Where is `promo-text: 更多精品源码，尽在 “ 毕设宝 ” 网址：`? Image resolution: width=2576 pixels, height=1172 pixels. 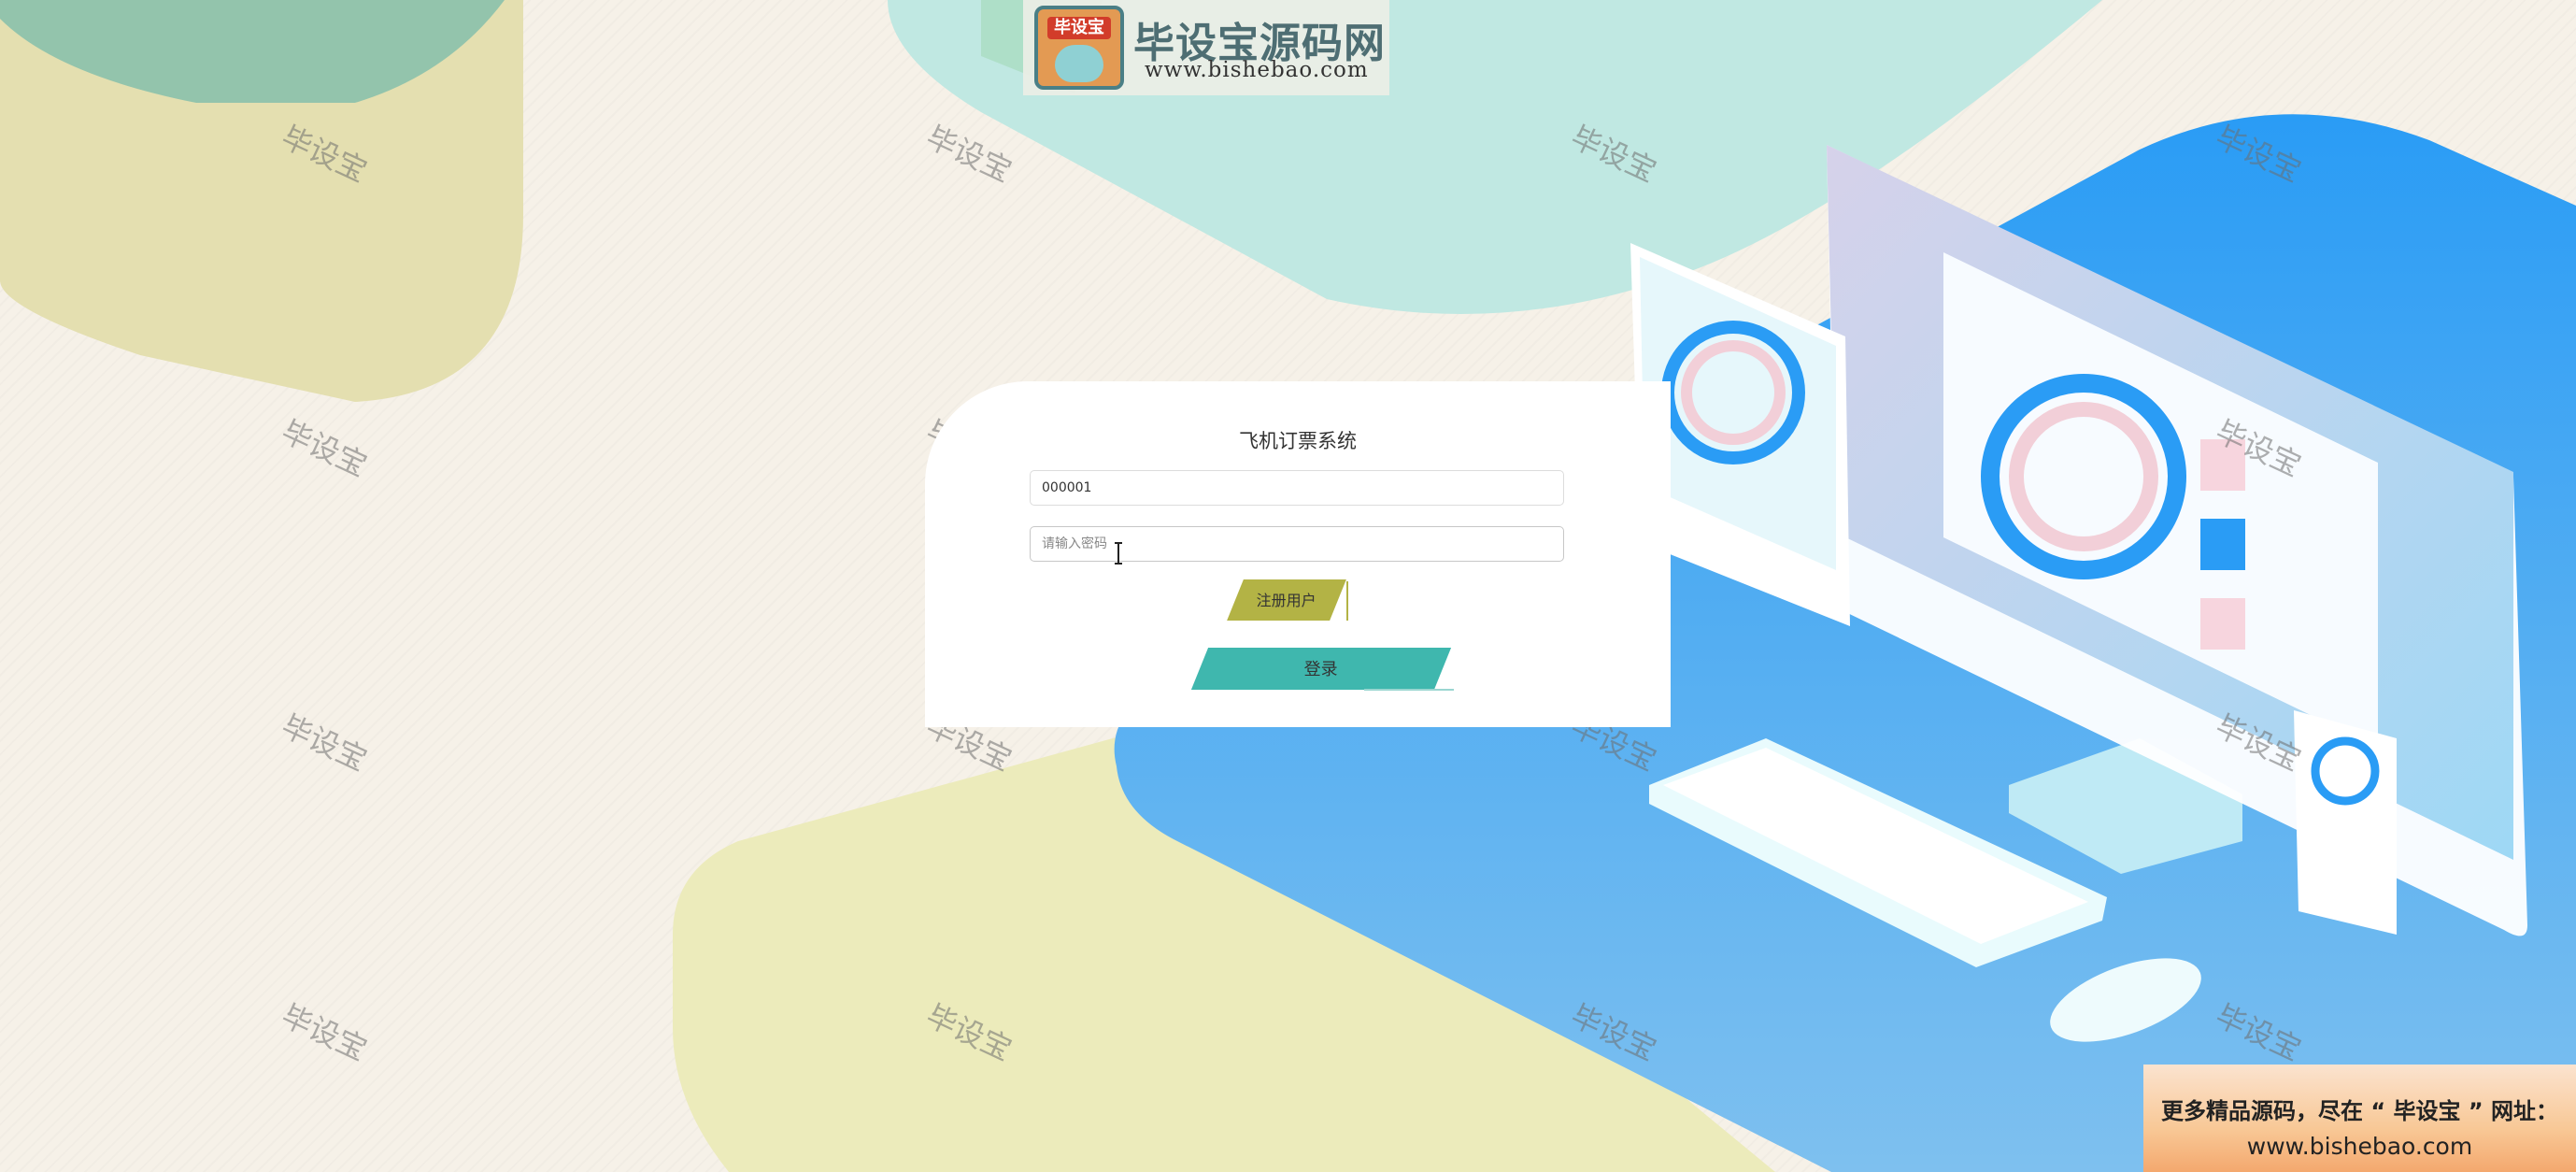
promo-text: 更多精品源码，尽在 “ 毕设宝 ” 网址： is located at coordinates (2359, 1111).